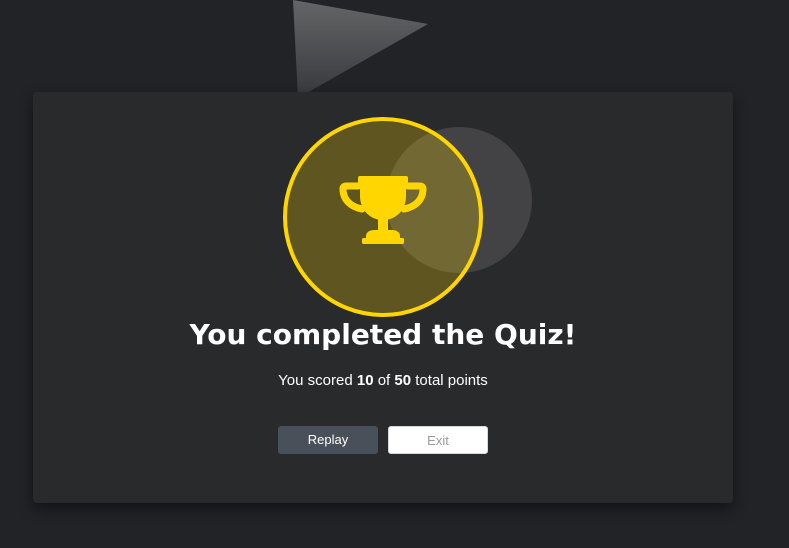 The height and width of the screenshot is (548, 789). I want to click on score-value: 10, so click(365, 380).